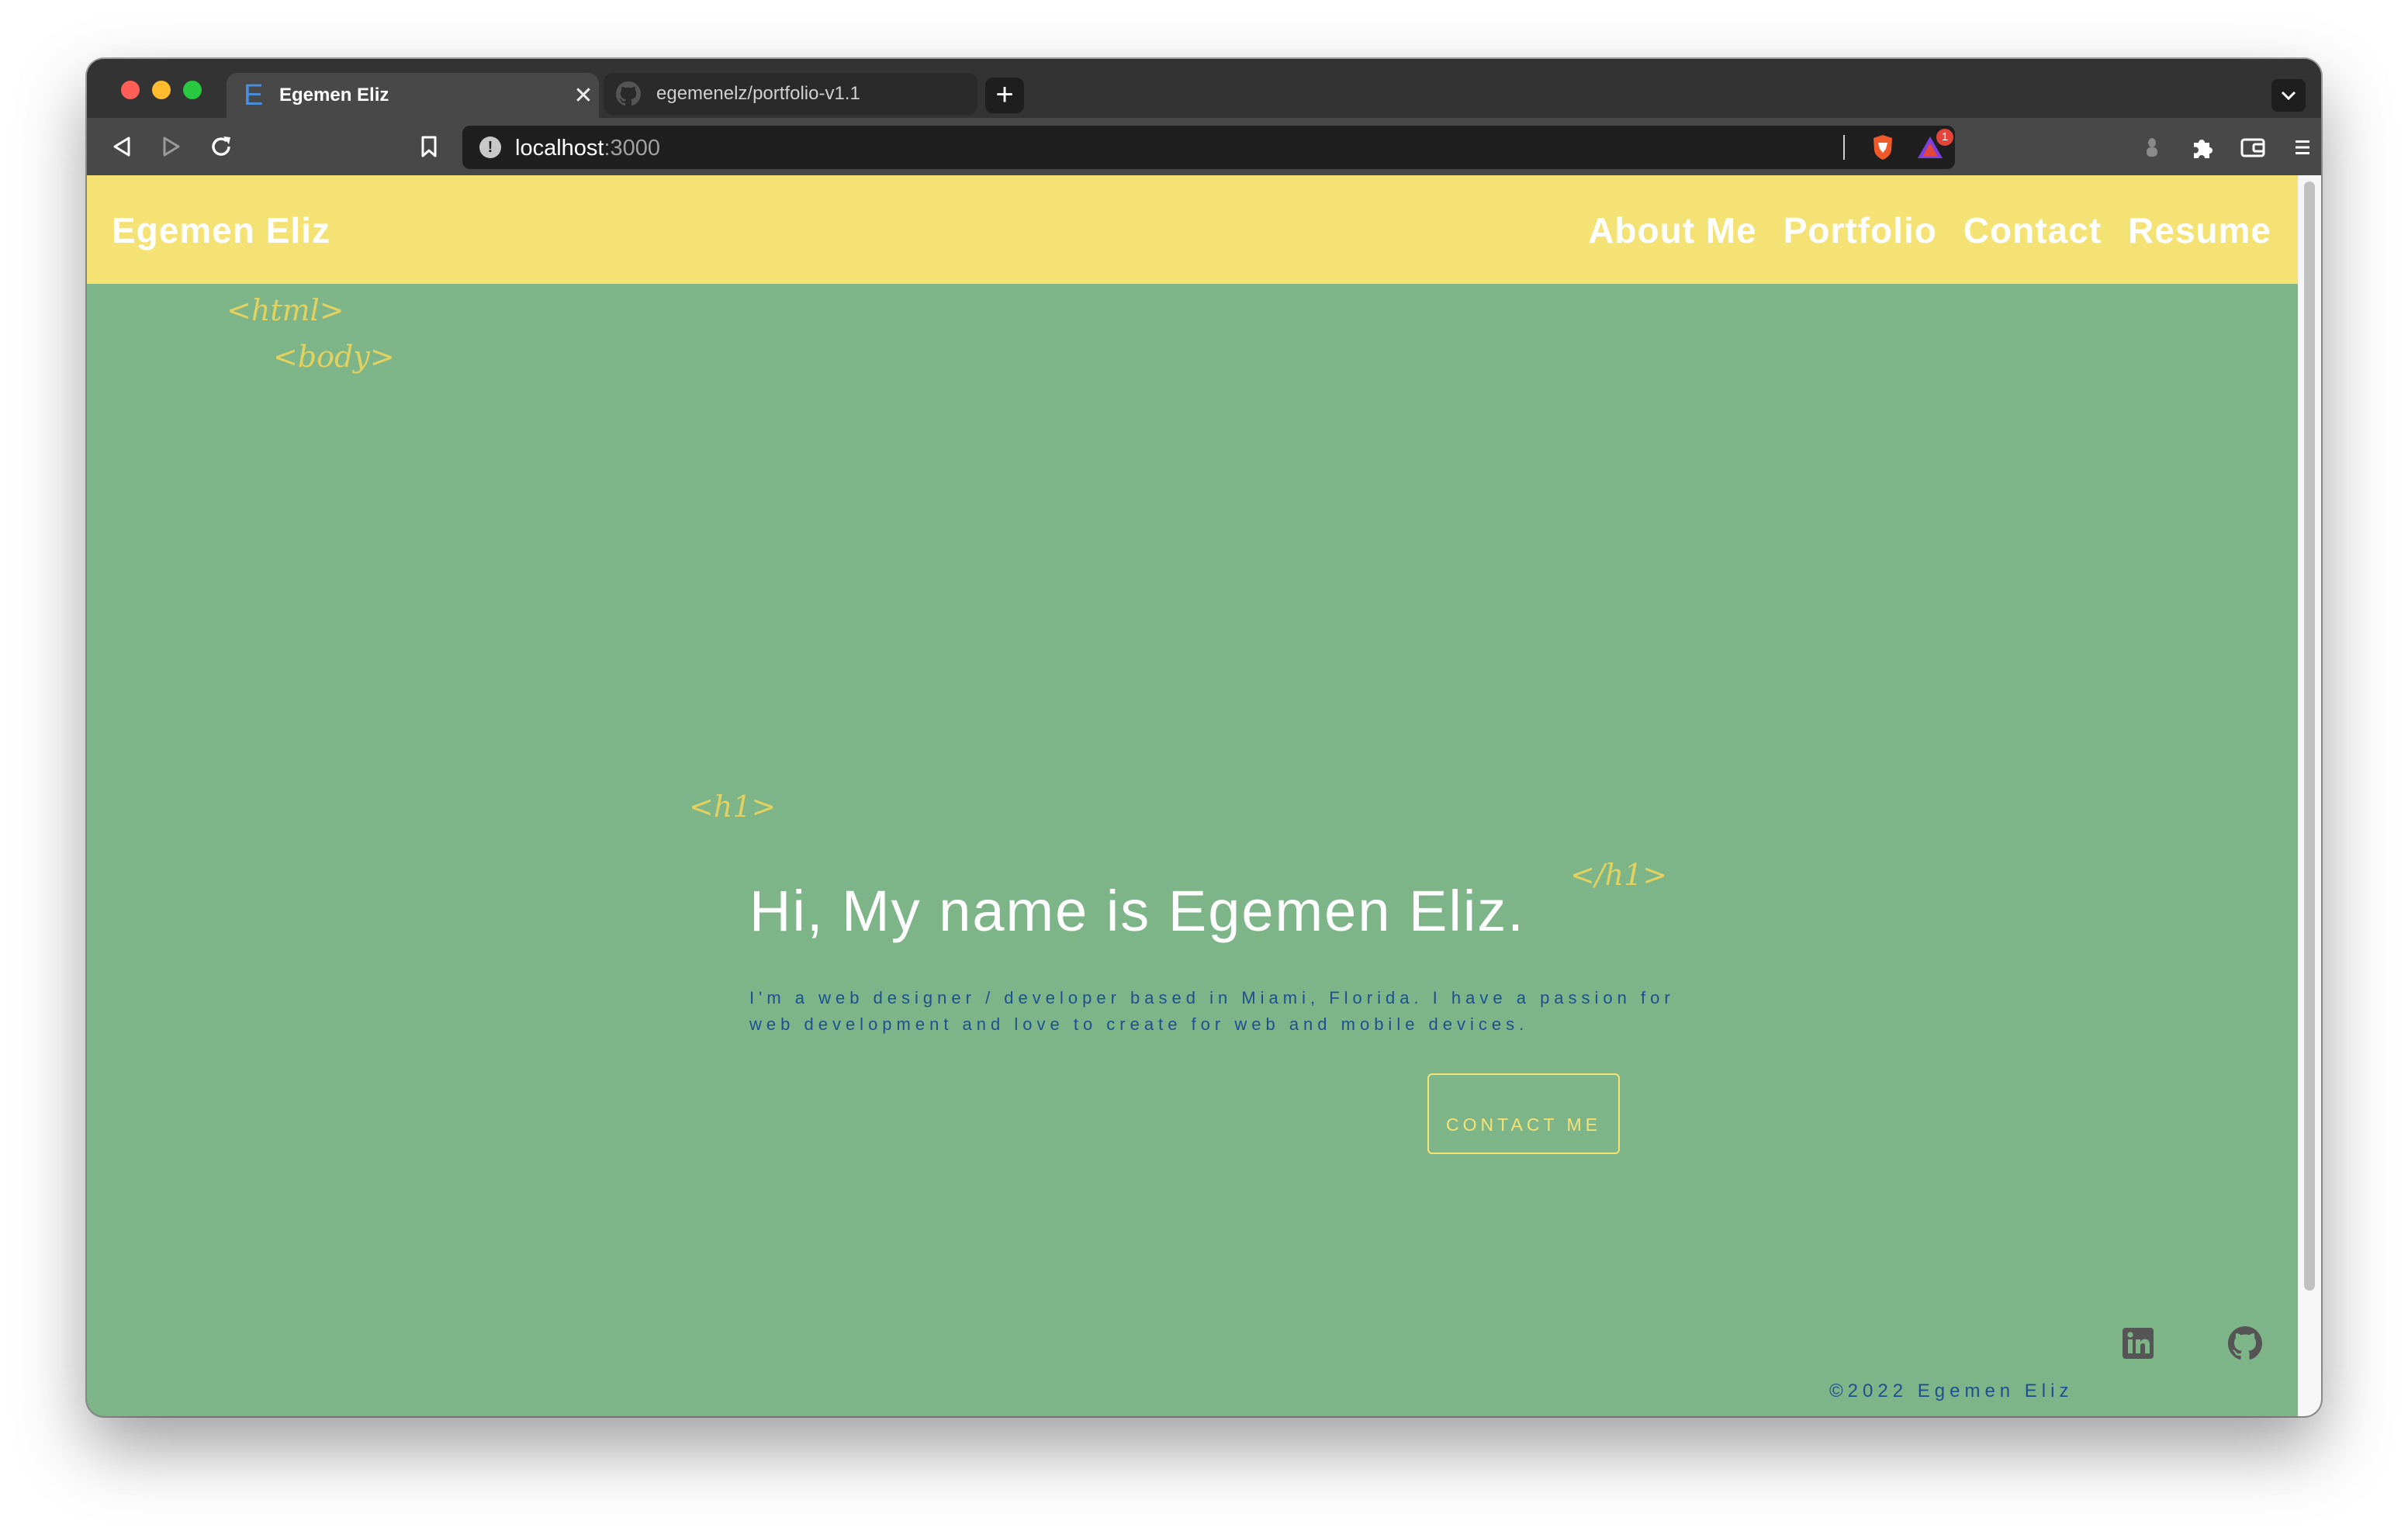 The image size is (2408, 1531). Describe the element at coordinates (1208, 147) in the screenshot. I see `address-bar: ! localhost:3000 1` at that location.